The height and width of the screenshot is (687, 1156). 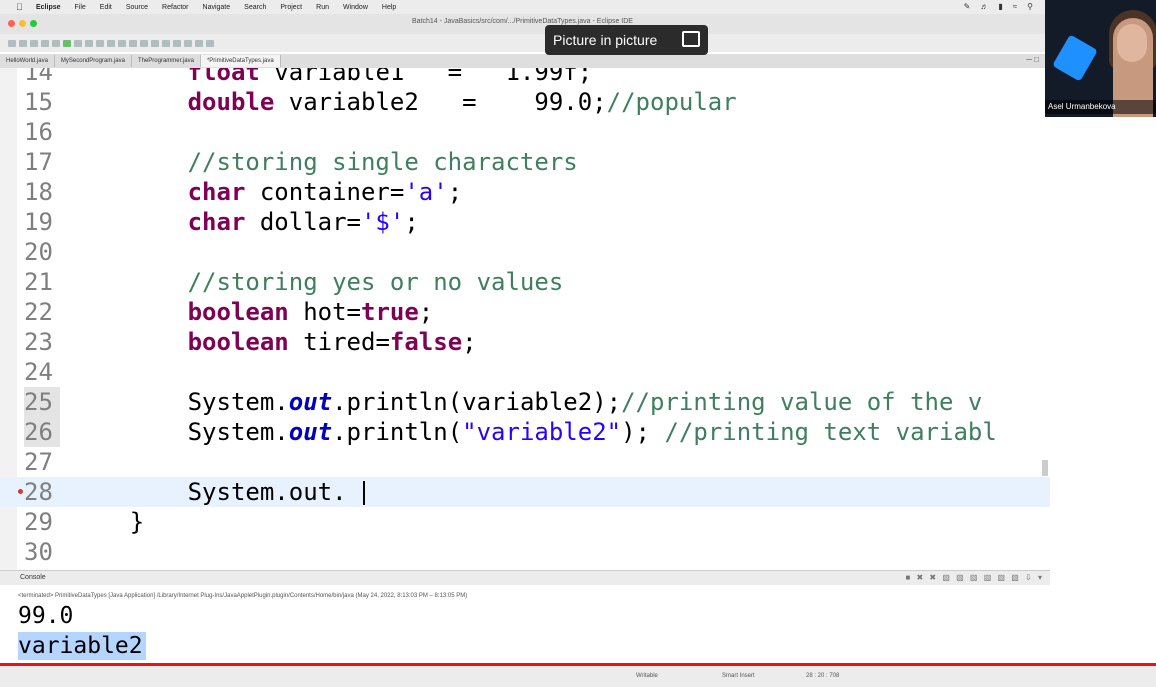 What do you see at coordinates (404, 102) in the screenshot?
I see `code-text: double variable2 = 99.0;//popular` at bounding box center [404, 102].